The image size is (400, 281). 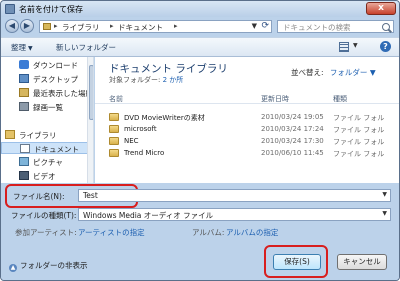 What do you see at coordinates (247, 98) in the screenshot?
I see `column-header: 名前 更新日時 種類` at bounding box center [247, 98].